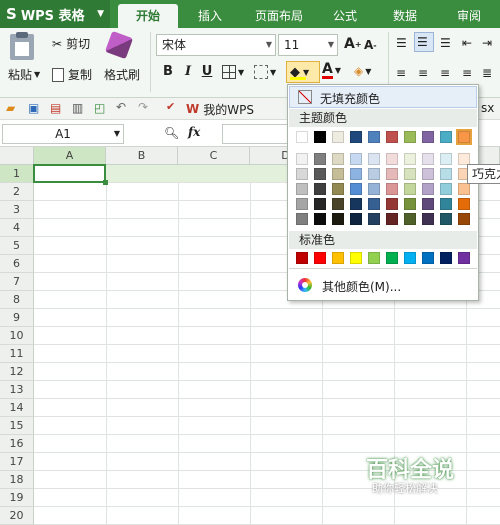 The width and height of the screenshot is (500, 525). I want to click on my-wps-tab: W 我的WPS, so click(220, 109).